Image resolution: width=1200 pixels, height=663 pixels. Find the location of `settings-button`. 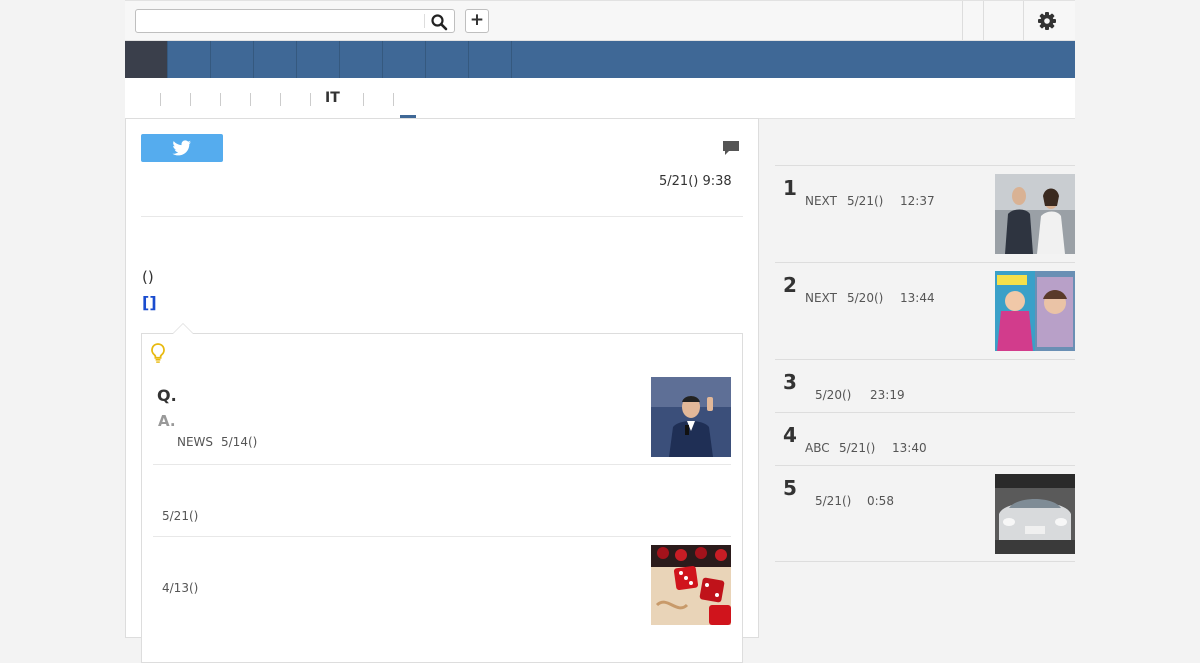

settings-button is located at coordinates (1047, 21).